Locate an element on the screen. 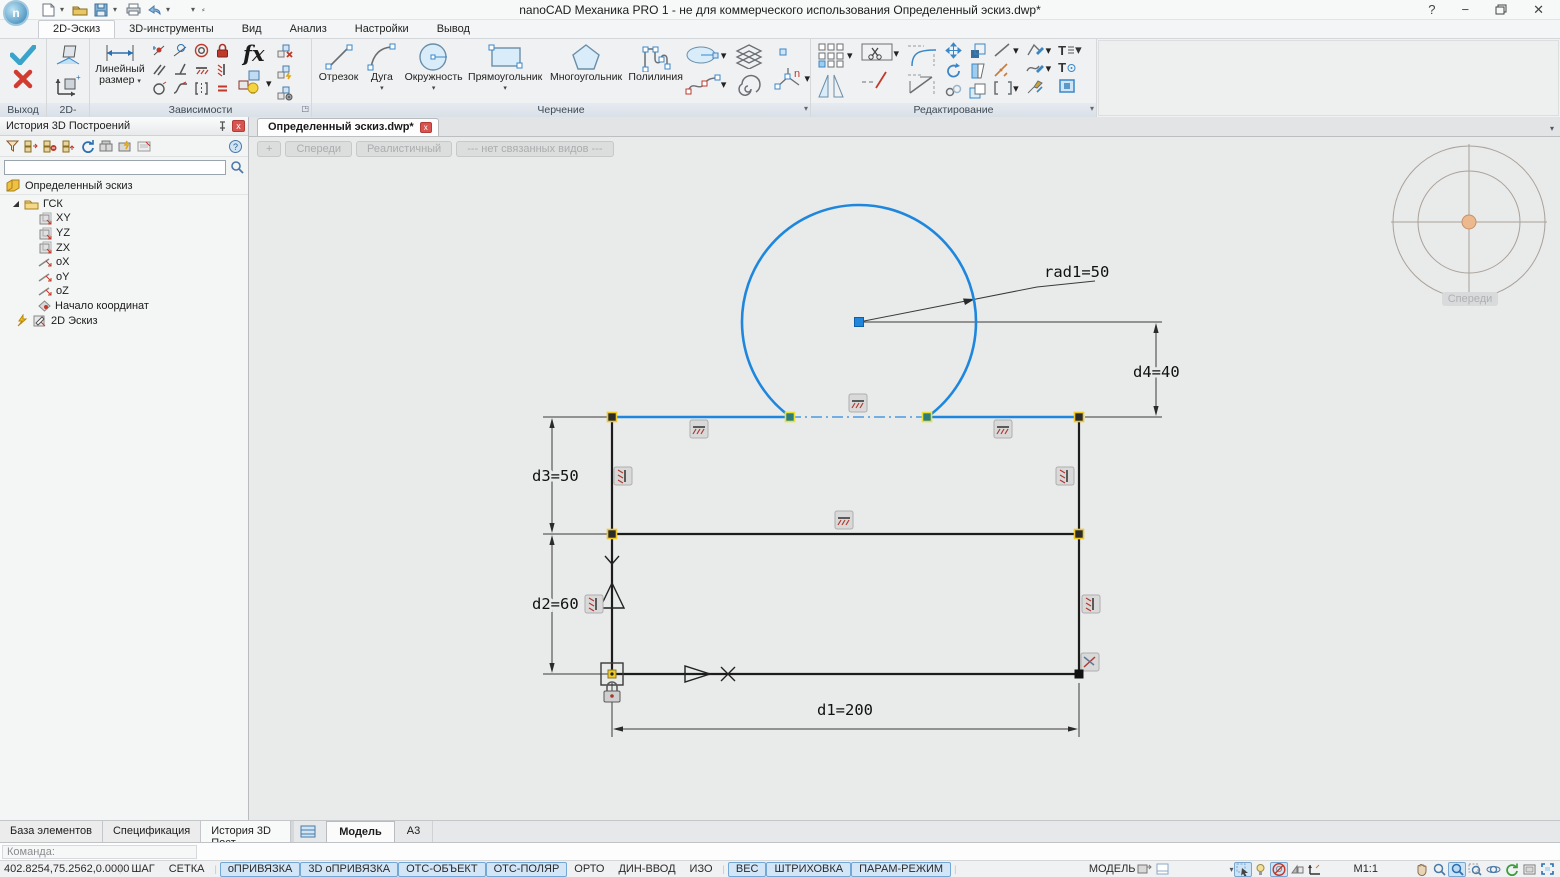 This screenshot has width=1560, height=877. match-properties-icon is located at coordinates (1034, 86).